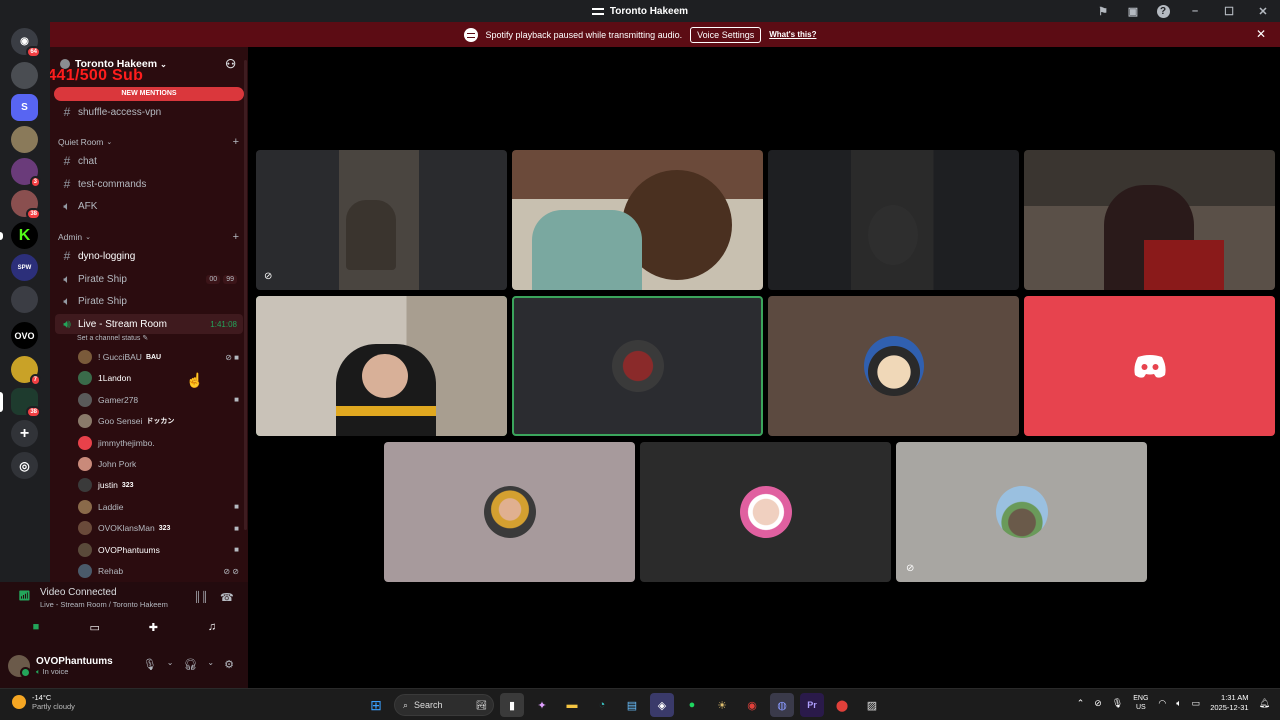  What do you see at coordinates (1163, 11) in the screenshot?
I see `help-icon: ?` at bounding box center [1163, 11].